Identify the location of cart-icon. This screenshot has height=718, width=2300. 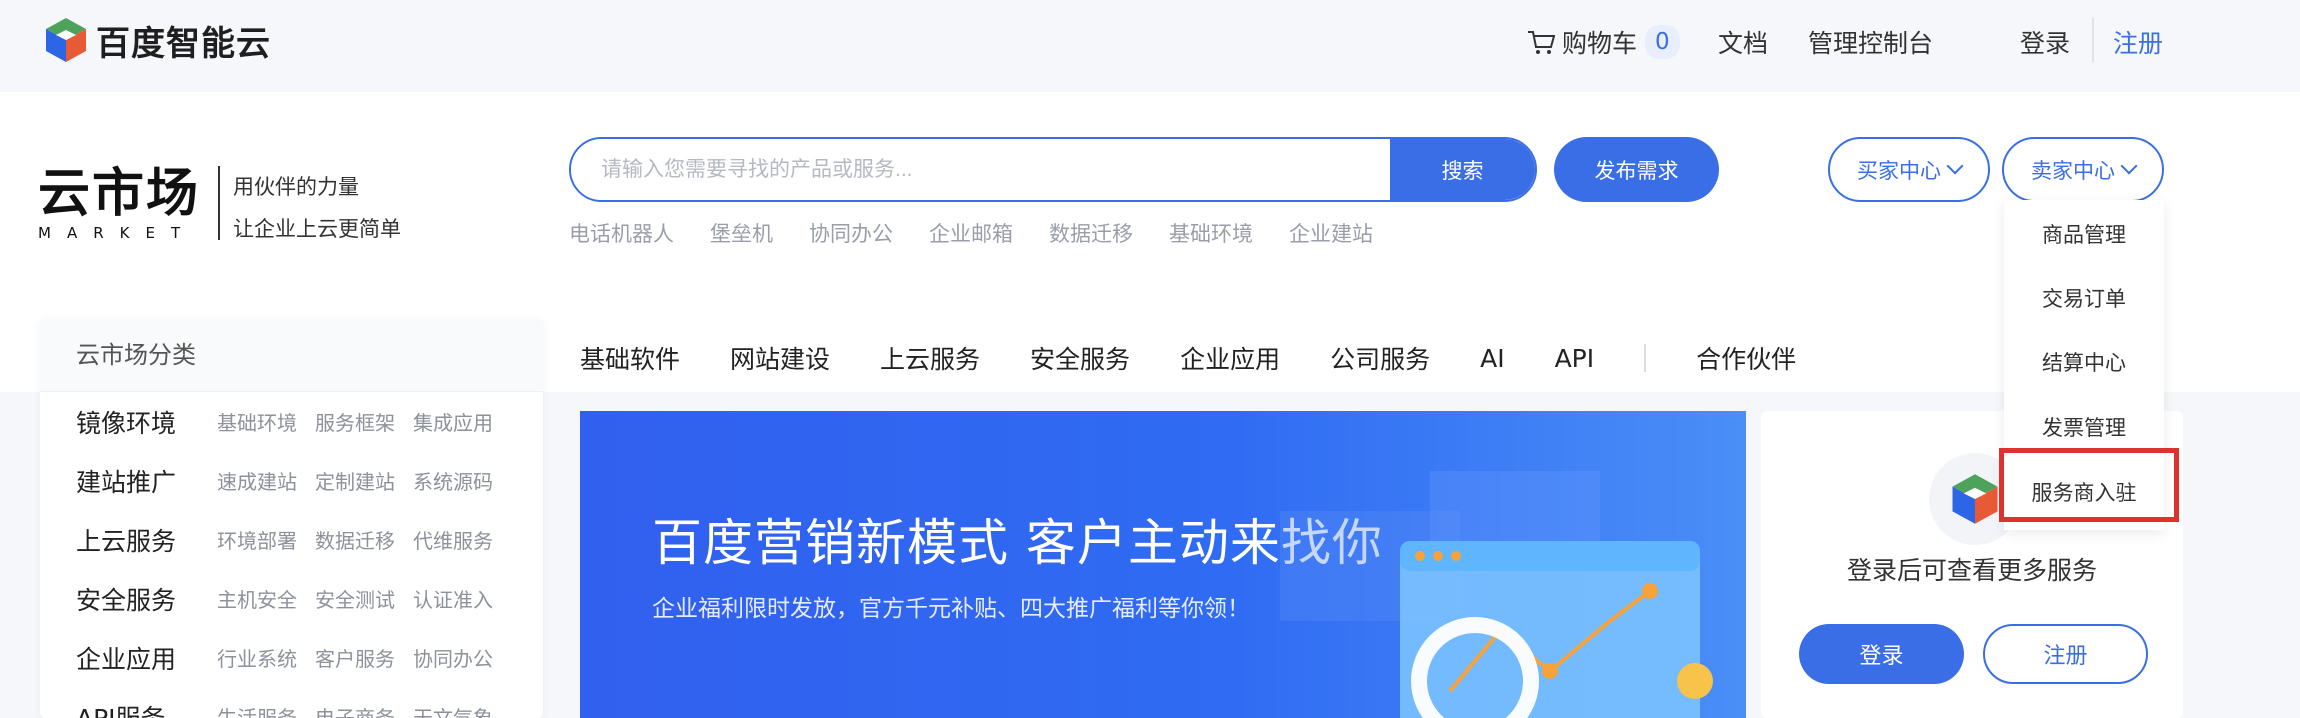
(1542, 42).